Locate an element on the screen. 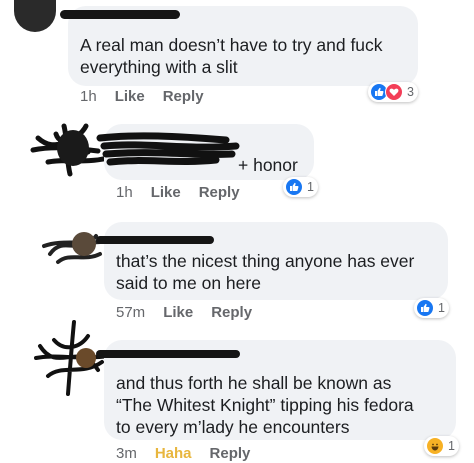 This screenshot has width=474, height=463. redacted-avatar-scribble is located at coordinates (72, 248).